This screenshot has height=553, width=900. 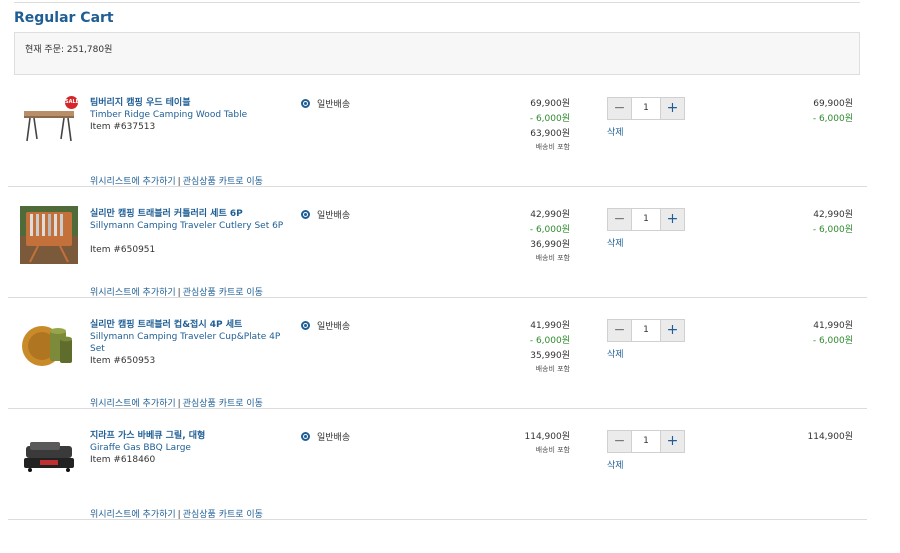 What do you see at coordinates (550, 326) in the screenshot?
I see `unit-price: 41,990원` at bounding box center [550, 326].